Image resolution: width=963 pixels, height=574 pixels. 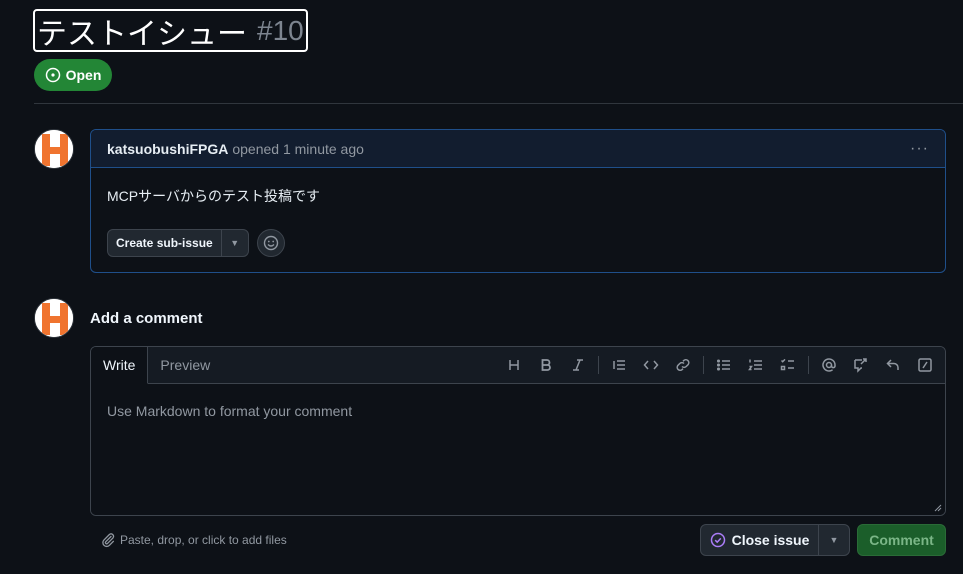 I want to click on heading-icon, so click(x=514, y=365).